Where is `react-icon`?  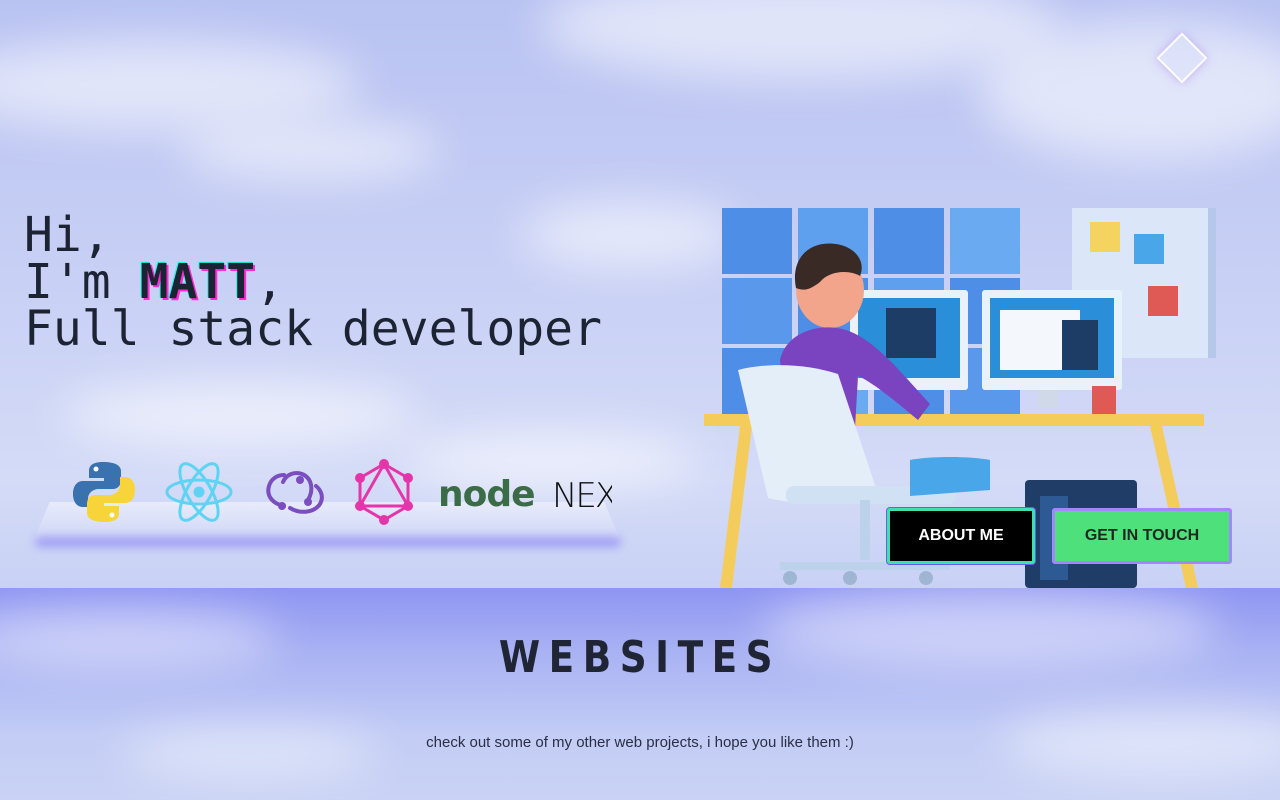 react-icon is located at coordinates (199, 492).